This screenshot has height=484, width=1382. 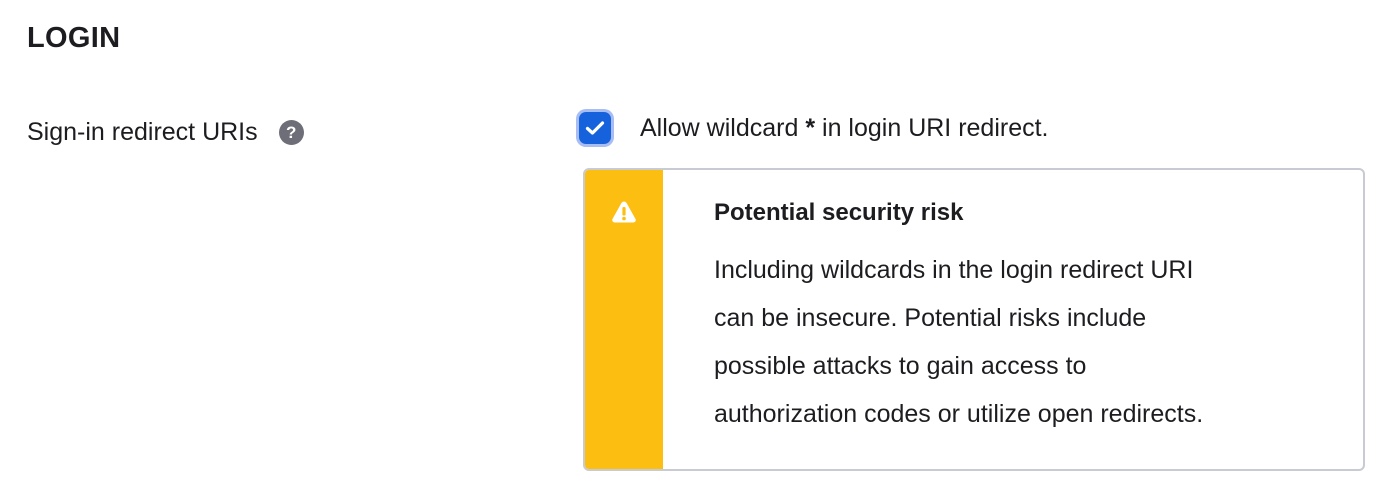 I want to click on callout-text-line: possible attacks to gain access to, so click(x=900, y=366).